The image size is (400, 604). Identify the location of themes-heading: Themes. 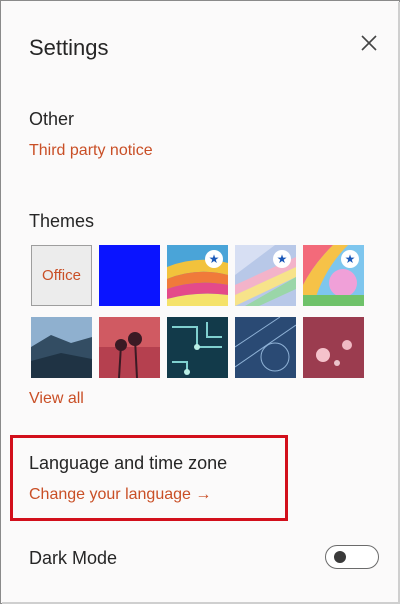
(62, 221).